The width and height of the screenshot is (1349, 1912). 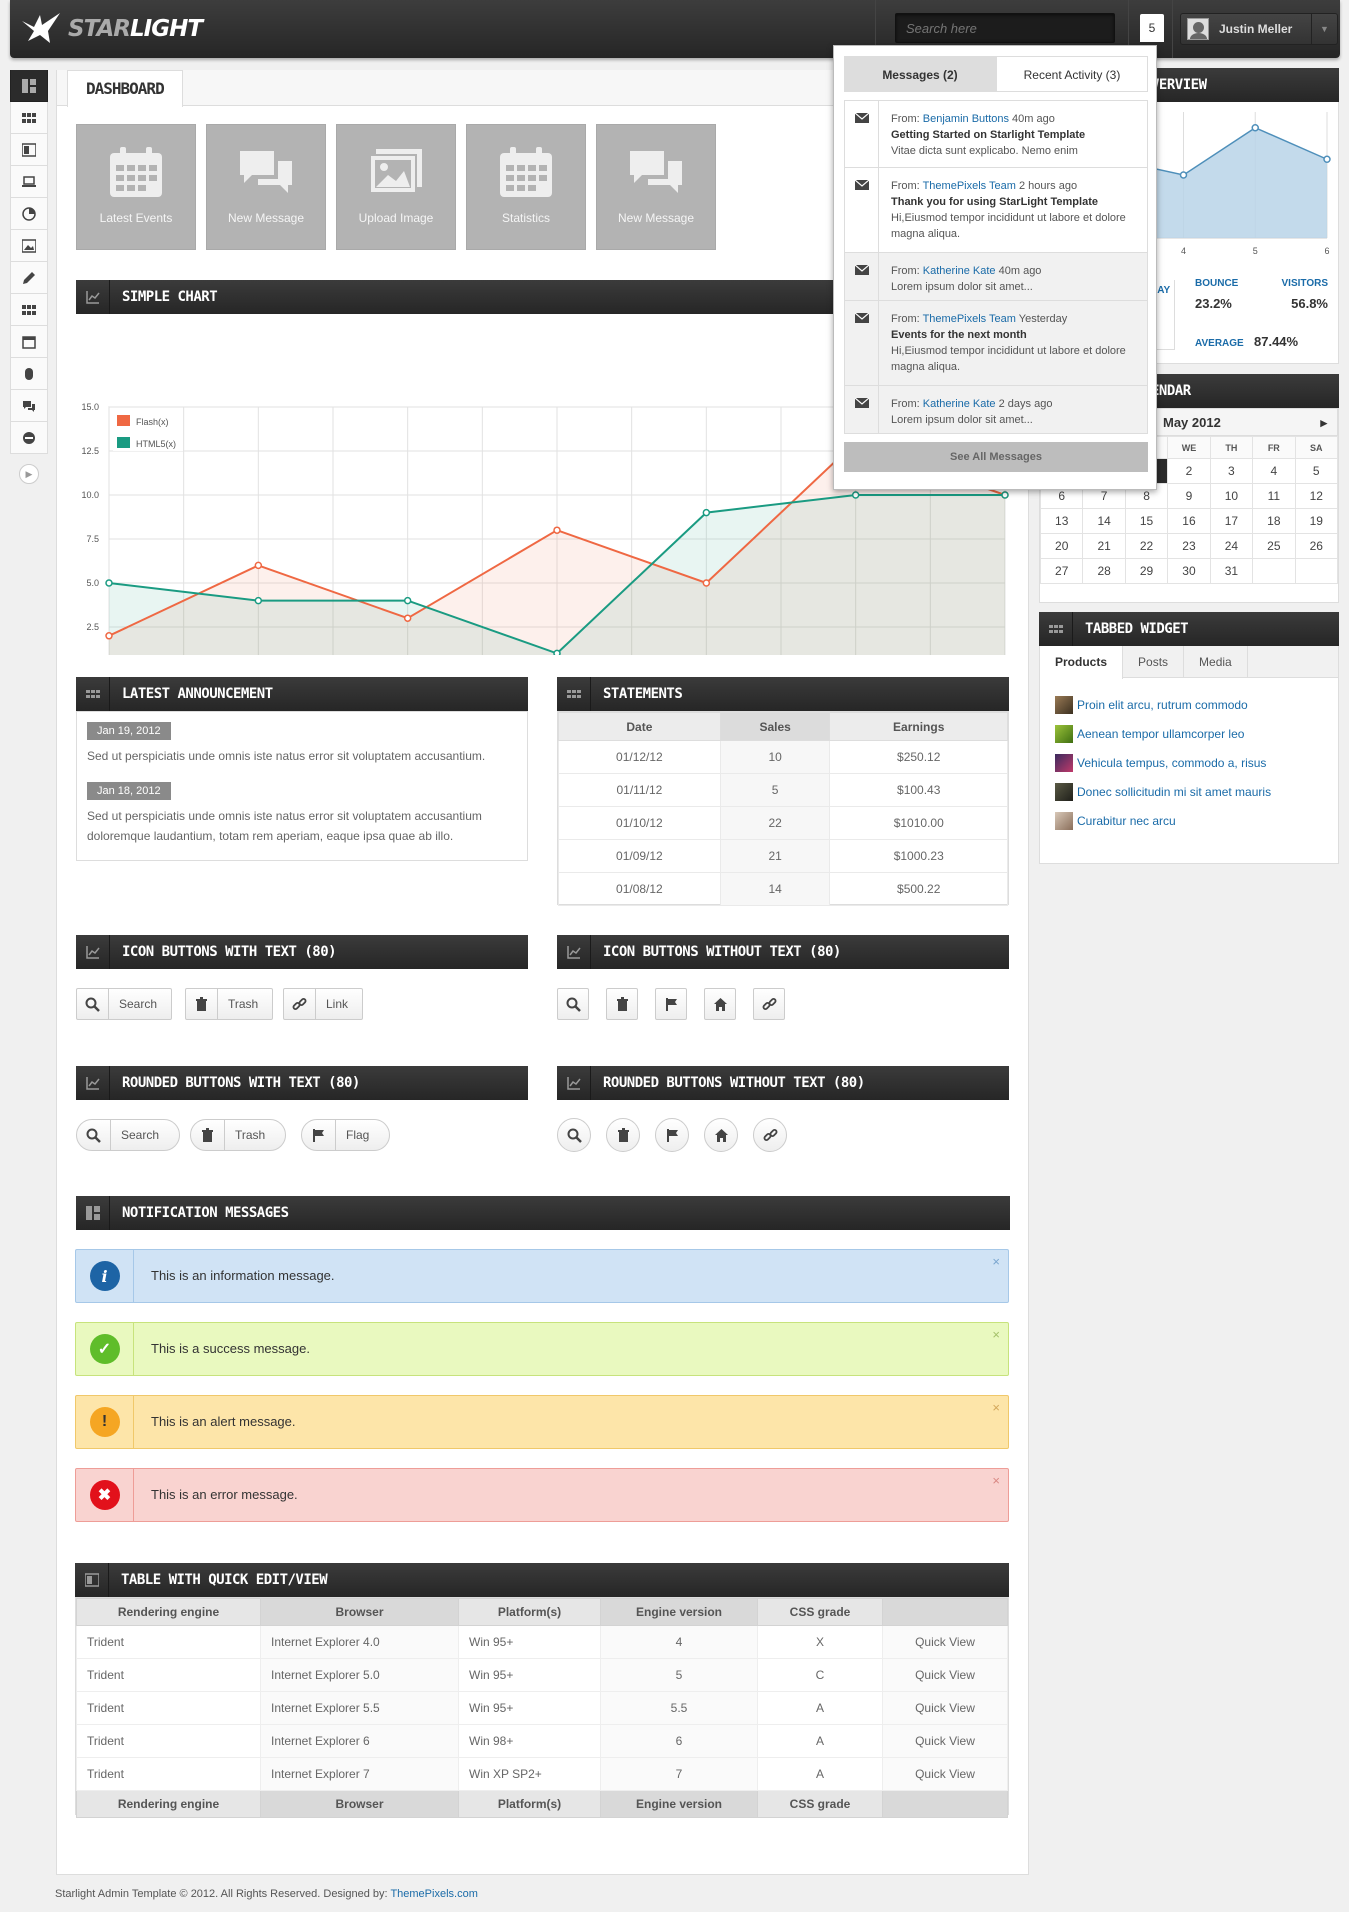 What do you see at coordinates (526, 187) in the screenshot?
I see `shortcut-statistics: Statistics` at bounding box center [526, 187].